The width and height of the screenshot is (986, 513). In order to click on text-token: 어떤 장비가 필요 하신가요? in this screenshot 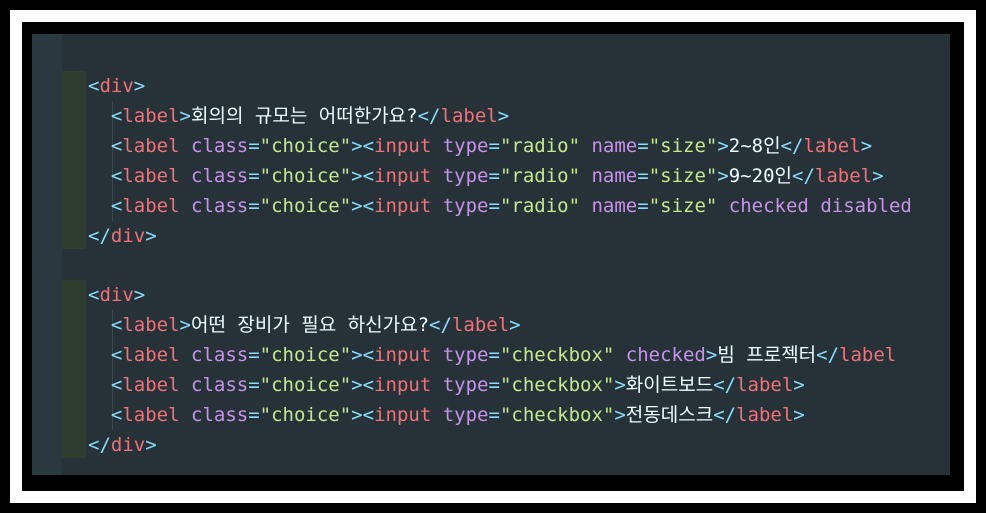, I will do `click(310, 325)`.